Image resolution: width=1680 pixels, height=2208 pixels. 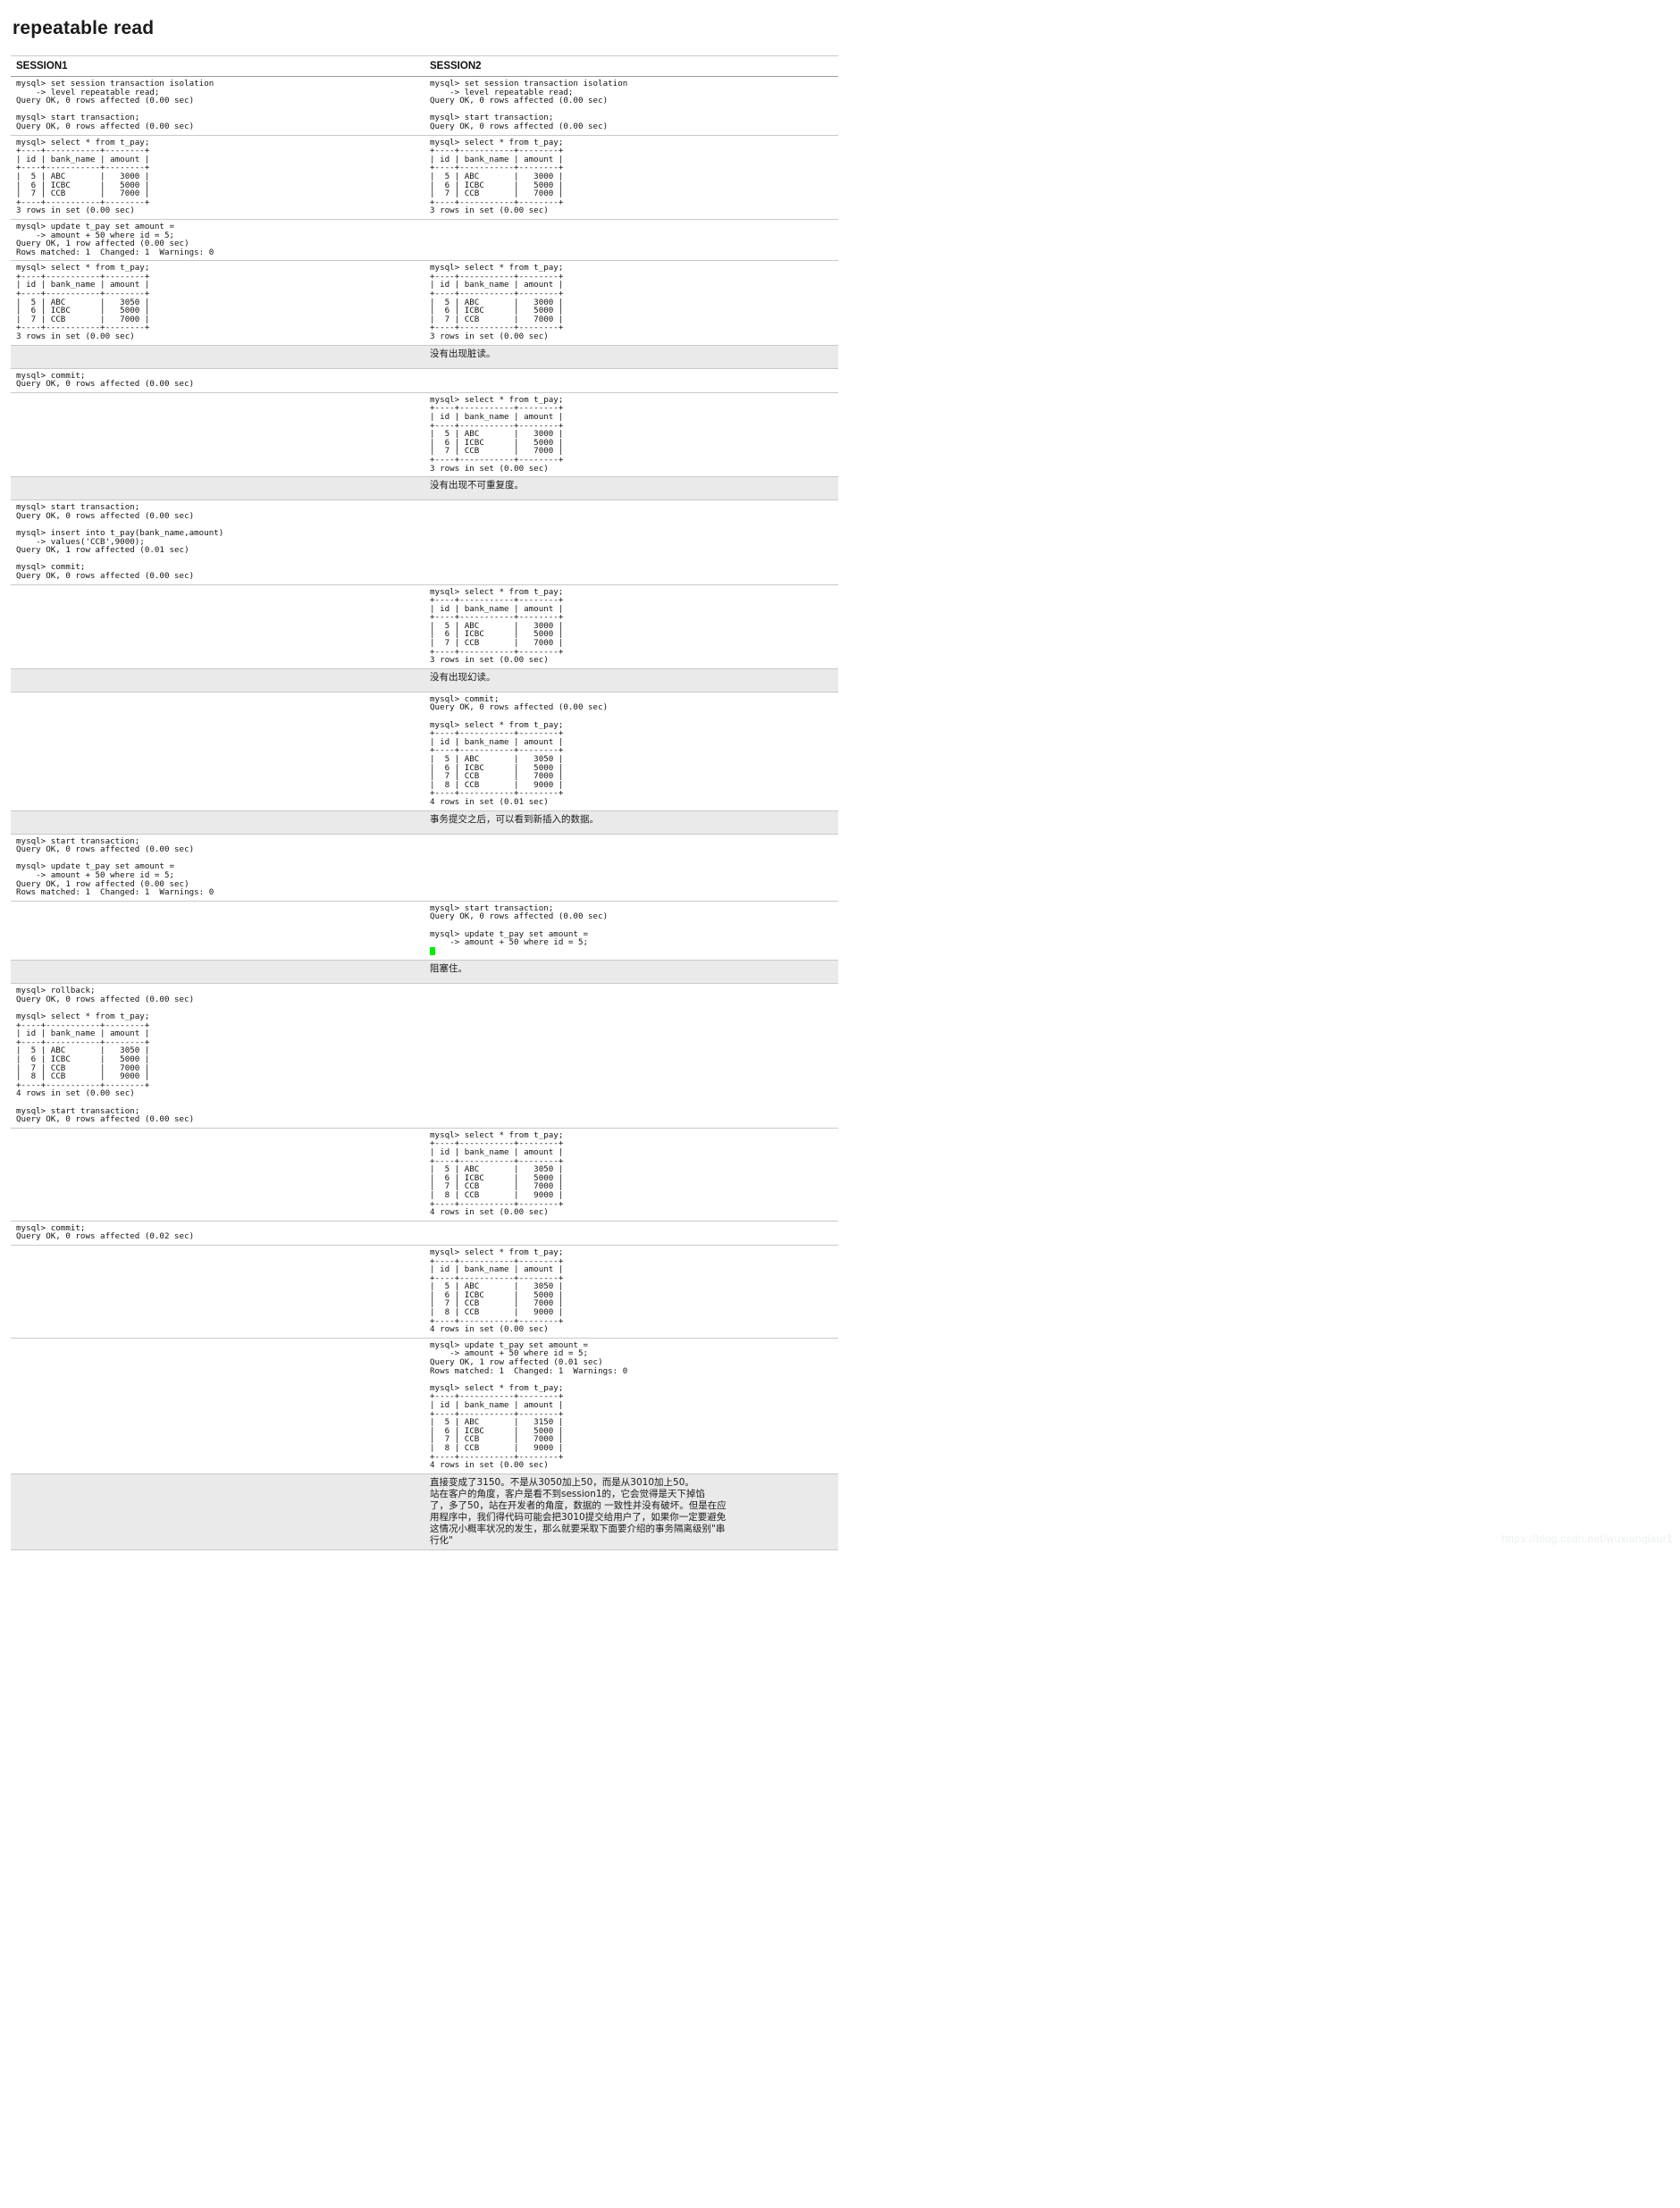 What do you see at coordinates (1587, 1538) in the screenshot?
I see `csdn-watermark: https://blog.csdn.net/wuxianglaur1` at bounding box center [1587, 1538].